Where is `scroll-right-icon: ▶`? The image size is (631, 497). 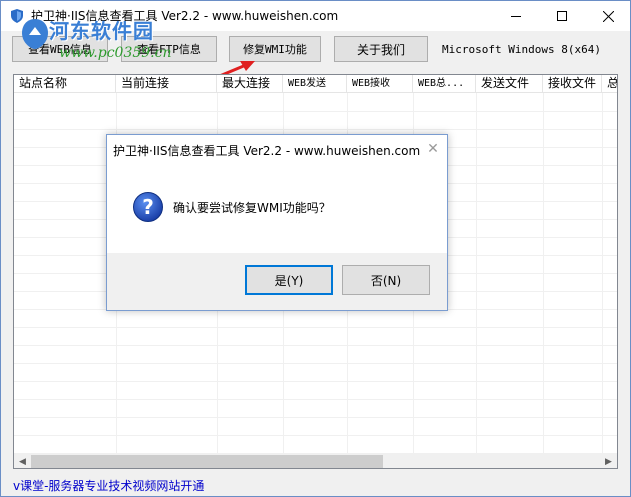 scroll-right-icon: ▶ is located at coordinates (608, 460).